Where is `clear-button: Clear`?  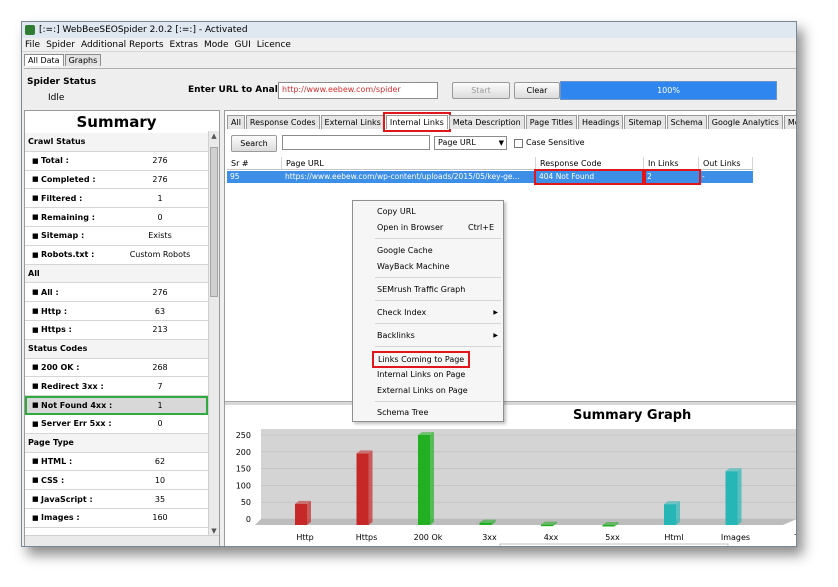 clear-button: Clear is located at coordinates (537, 90).